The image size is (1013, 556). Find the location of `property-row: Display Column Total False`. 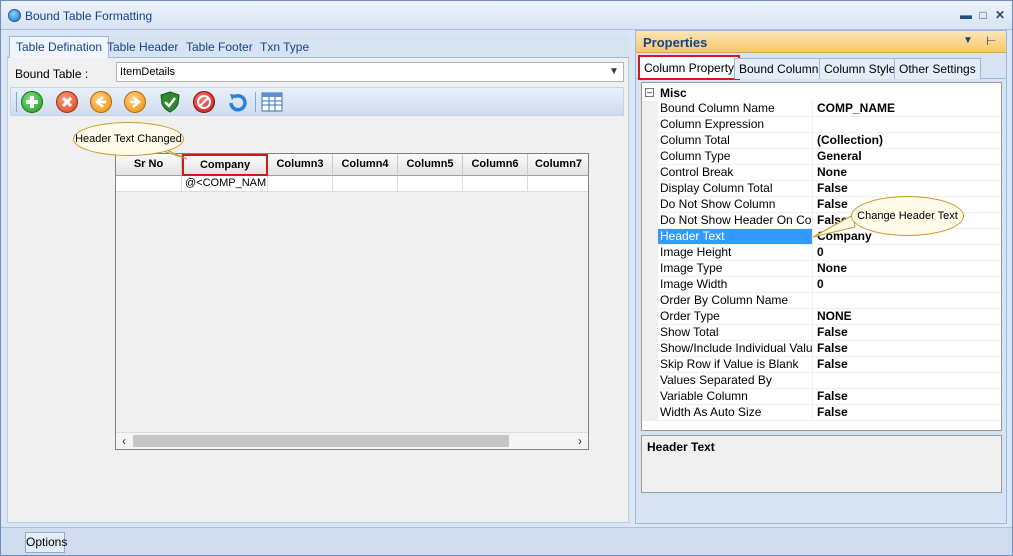

property-row: Display Column Total False is located at coordinates (821, 189).